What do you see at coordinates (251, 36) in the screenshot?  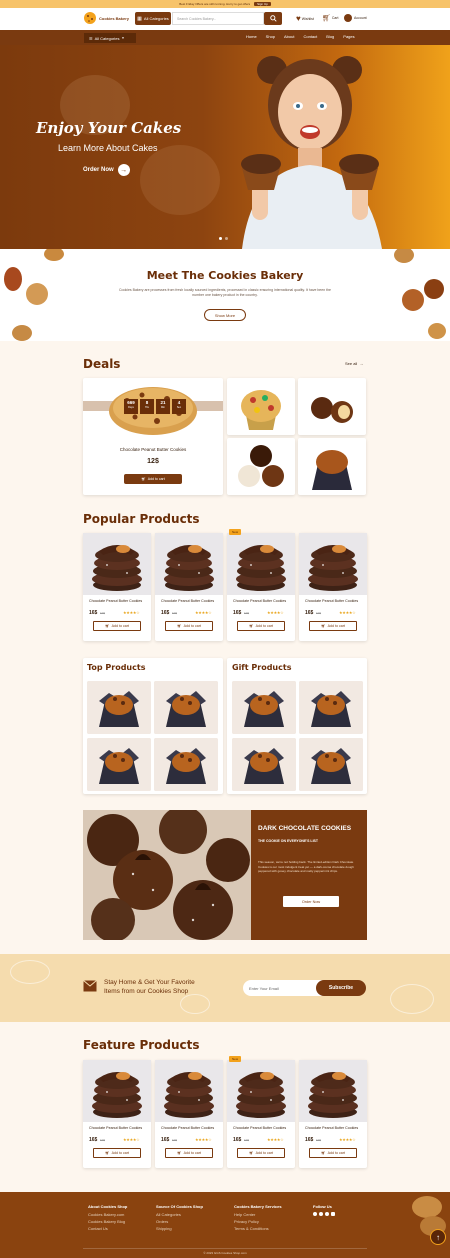 I see `nav-home: Home` at bounding box center [251, 36].